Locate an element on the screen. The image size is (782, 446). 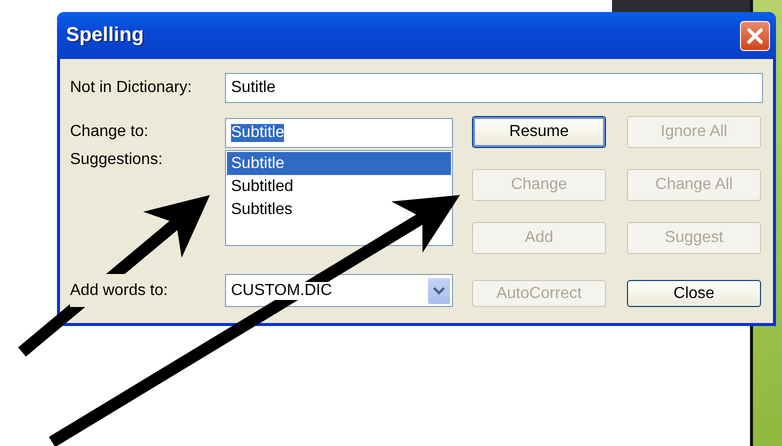
suggestion-item: Subtitle is located at coordinates (339, 163).